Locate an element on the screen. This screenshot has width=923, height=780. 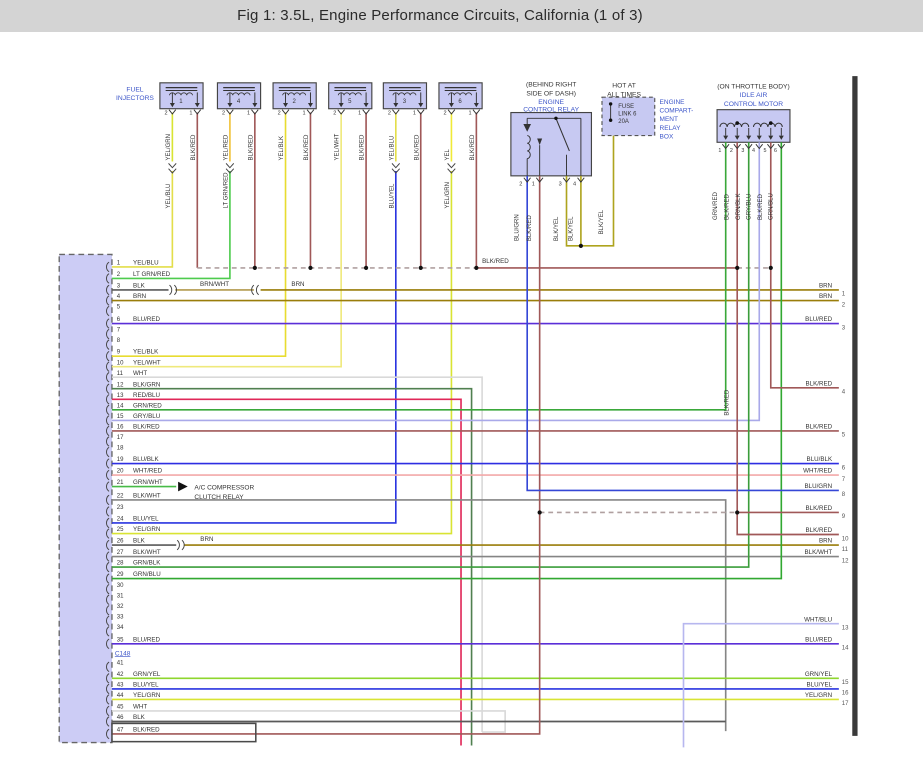
right-wire-number: 16 is located at coordinates (845, 694).